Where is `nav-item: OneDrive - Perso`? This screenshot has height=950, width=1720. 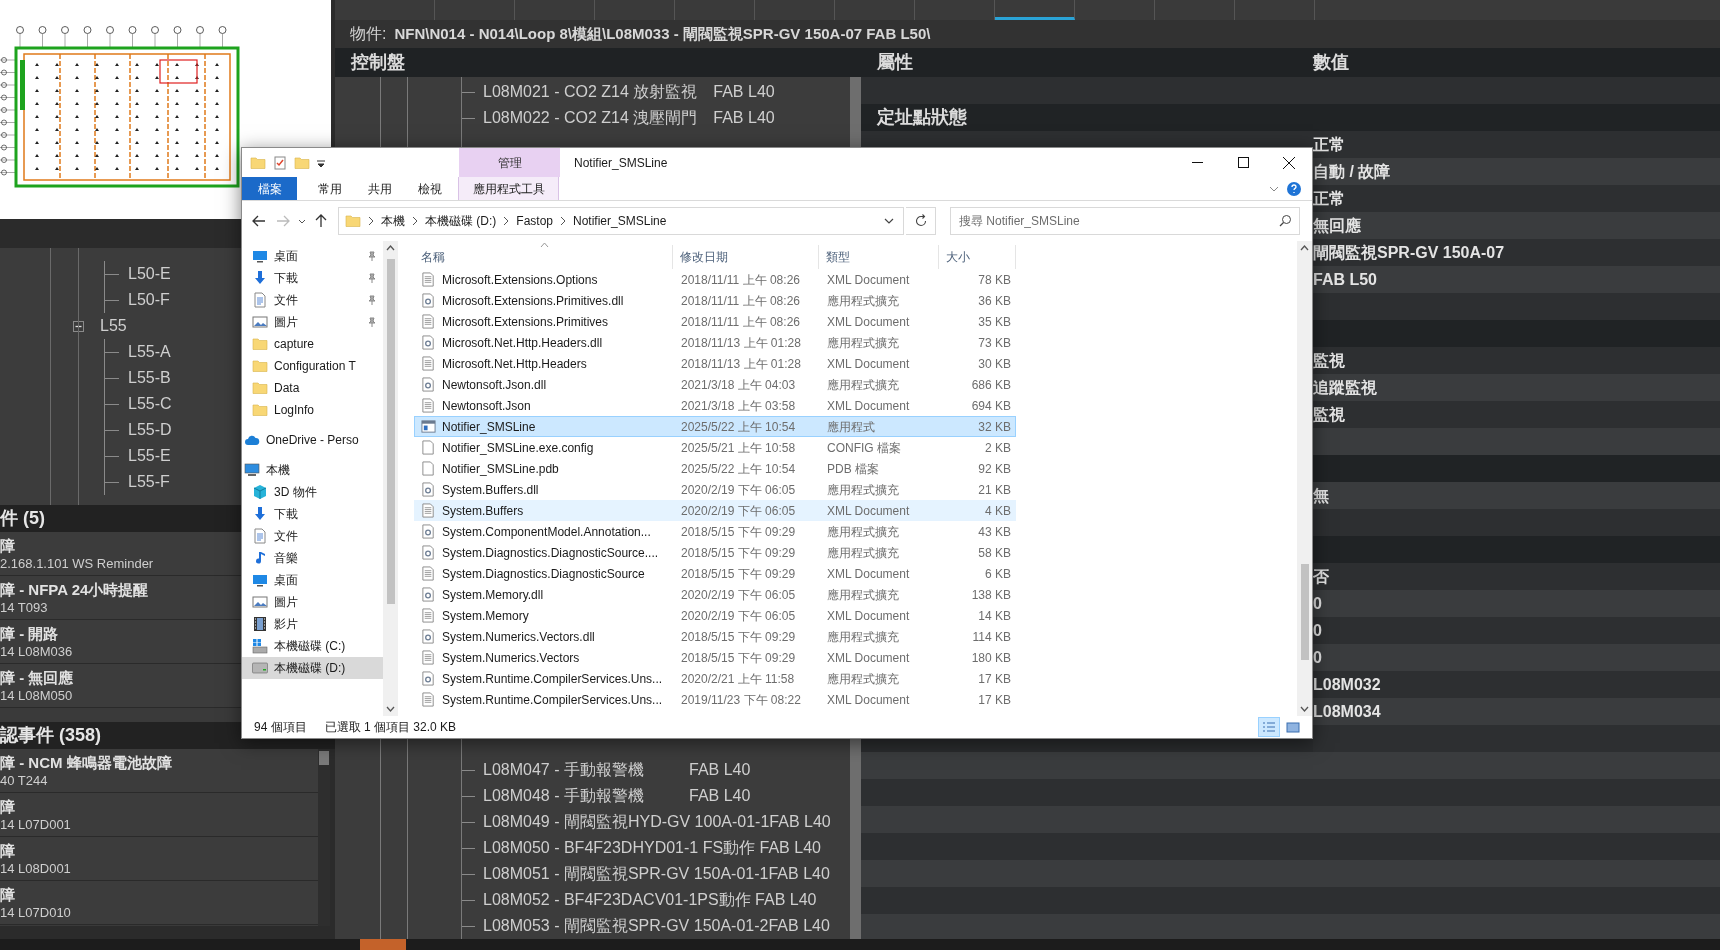
nav-item: OneDrive - Perso is located at coordinates (312, 440).